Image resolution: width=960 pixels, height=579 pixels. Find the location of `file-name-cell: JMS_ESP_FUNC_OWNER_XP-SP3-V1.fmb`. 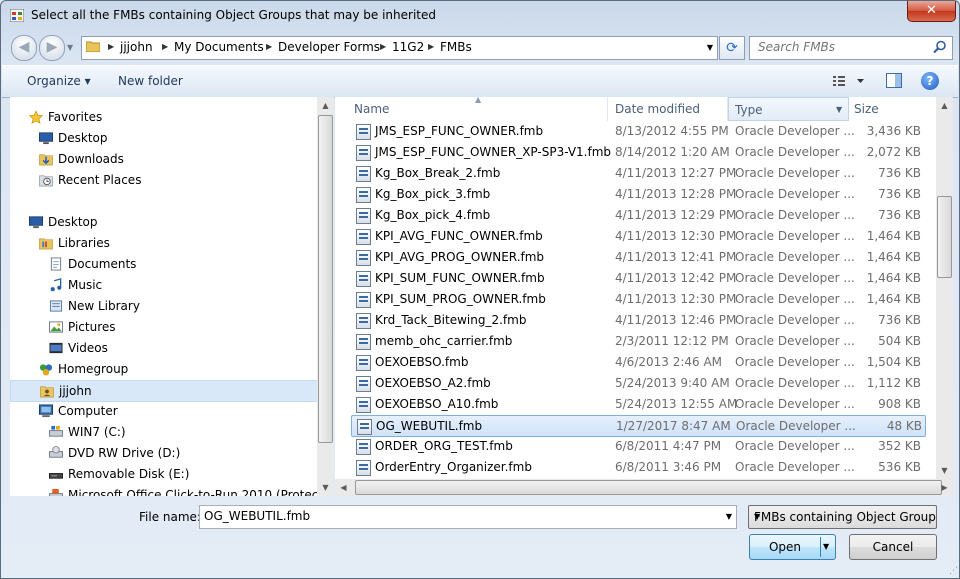

file-name-cell: JMS_ESP_FUNC_OWNER_XP-SP3-V1.fmb is located at coordinates (493, 152).